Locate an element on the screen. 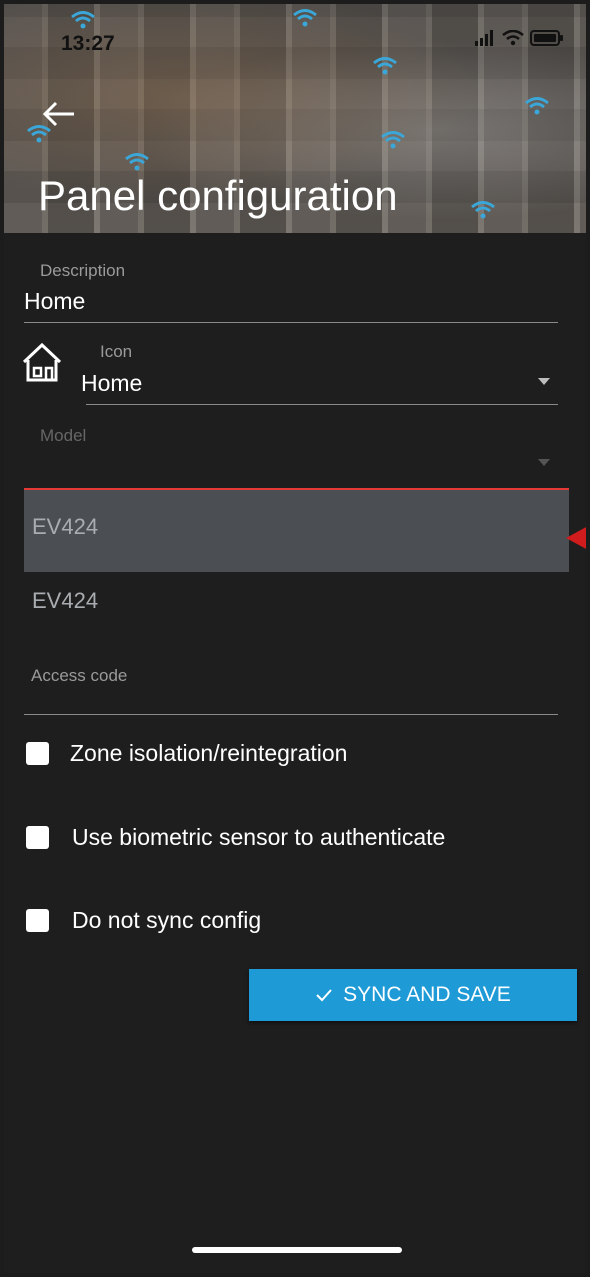  access-code-underline is located at coordinates (291, 714).